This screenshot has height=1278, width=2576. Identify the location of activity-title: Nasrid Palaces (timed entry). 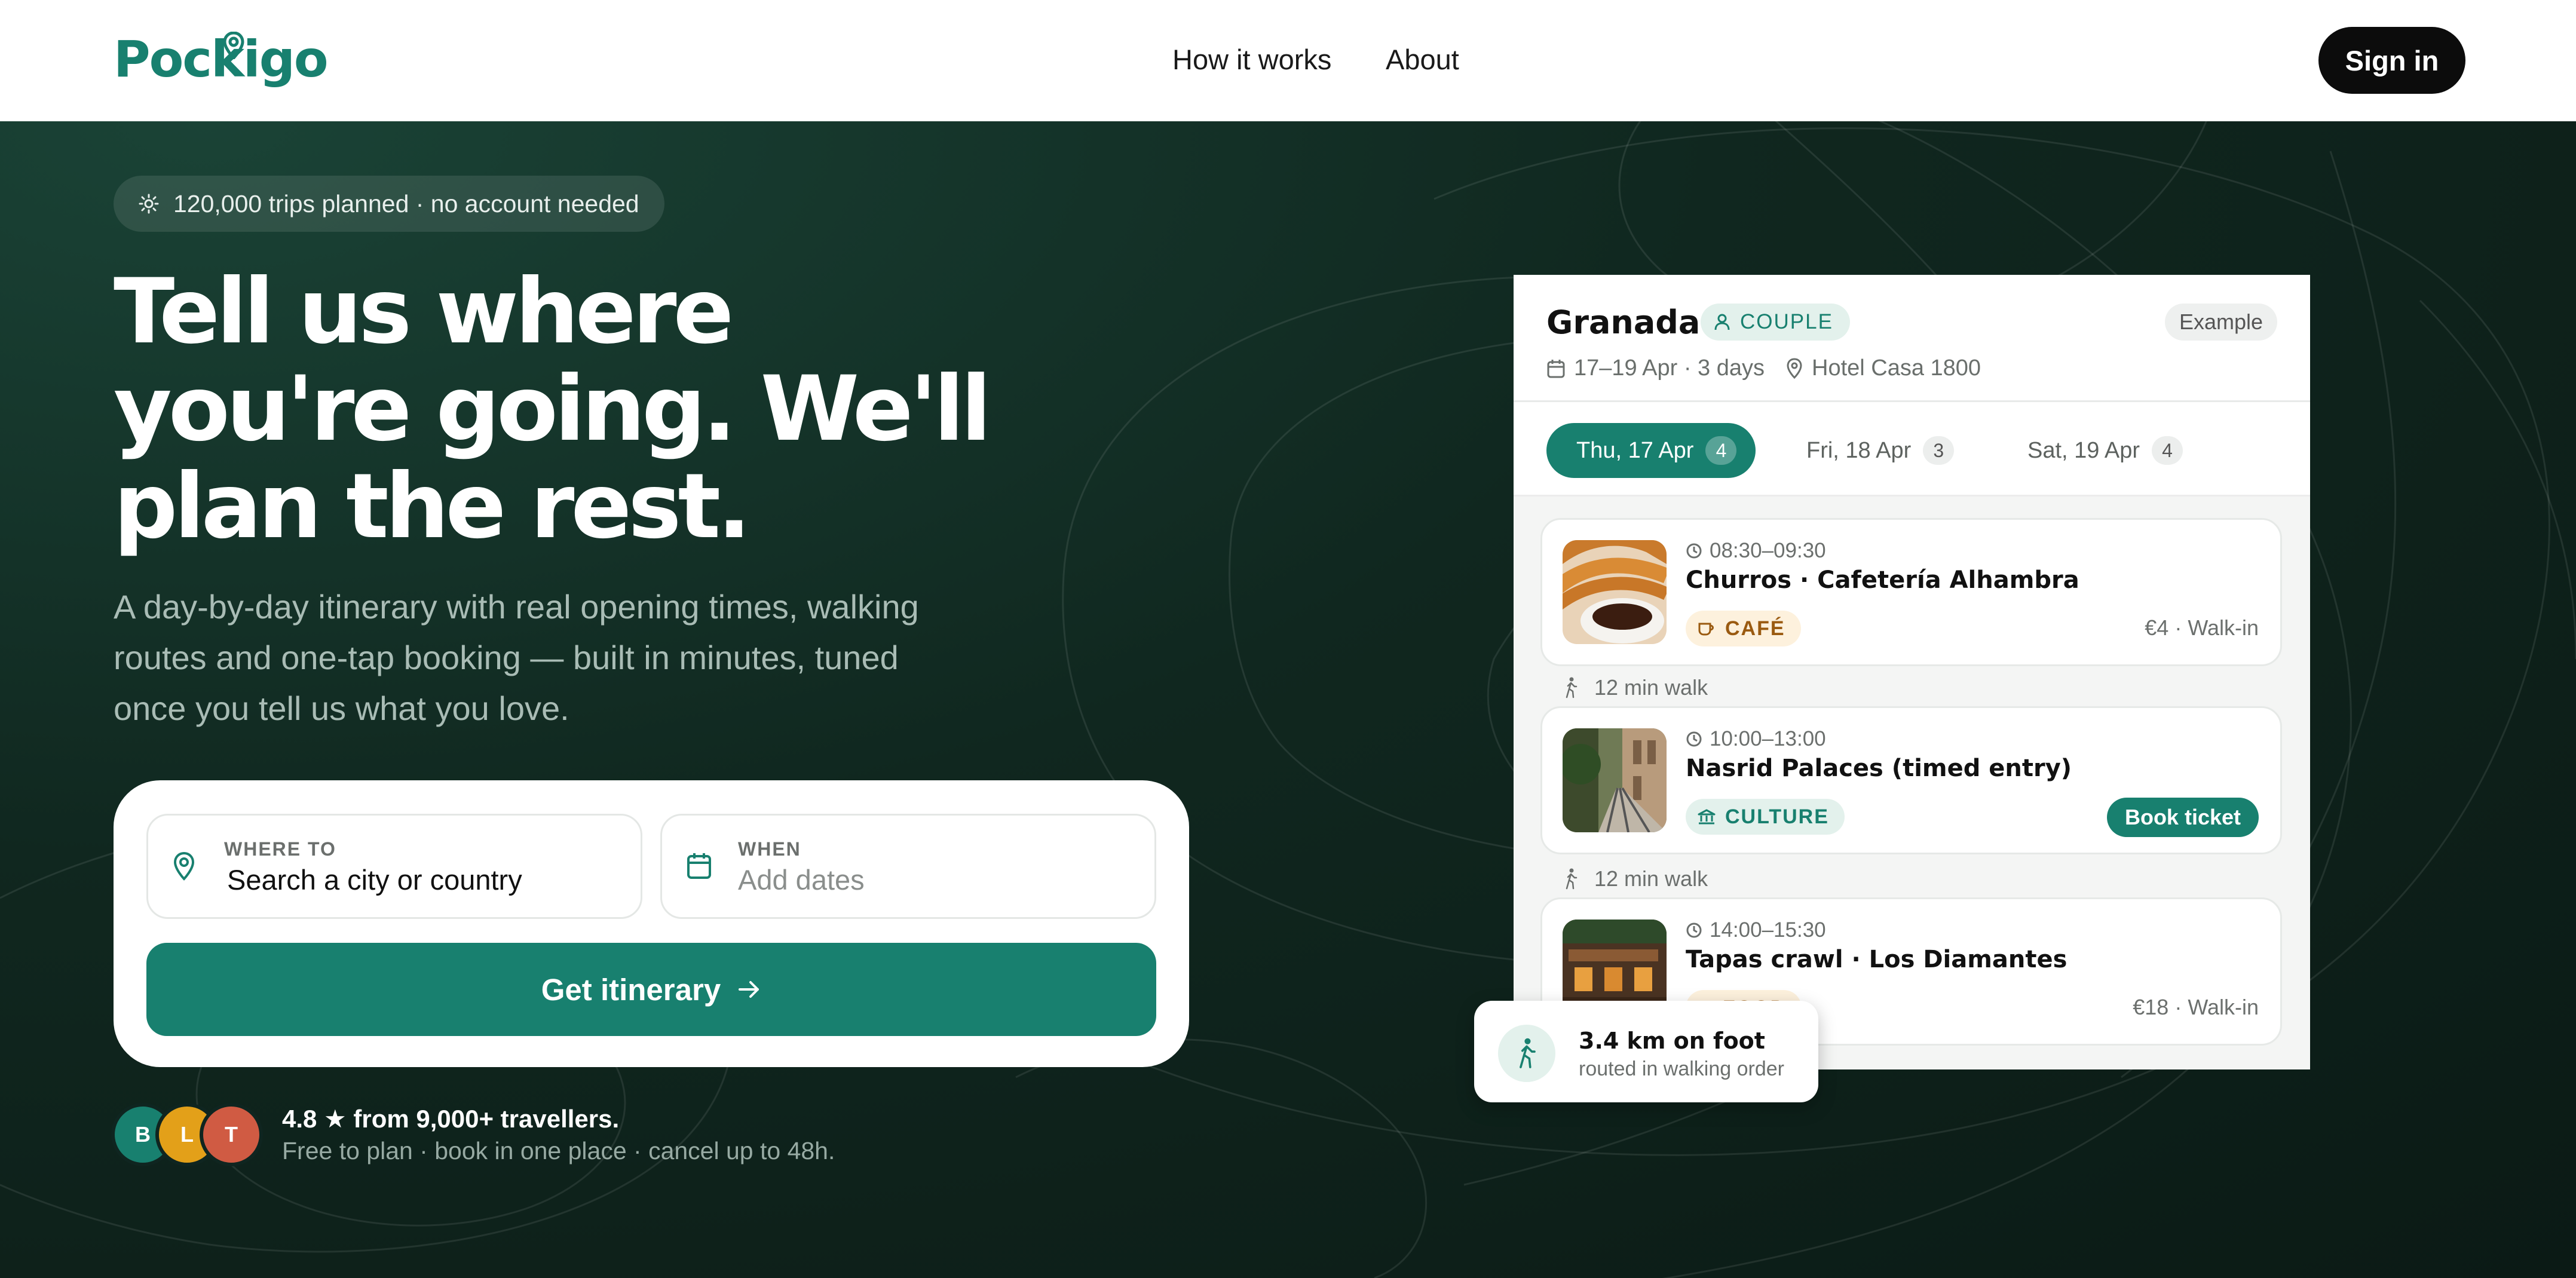
(1879, 768).